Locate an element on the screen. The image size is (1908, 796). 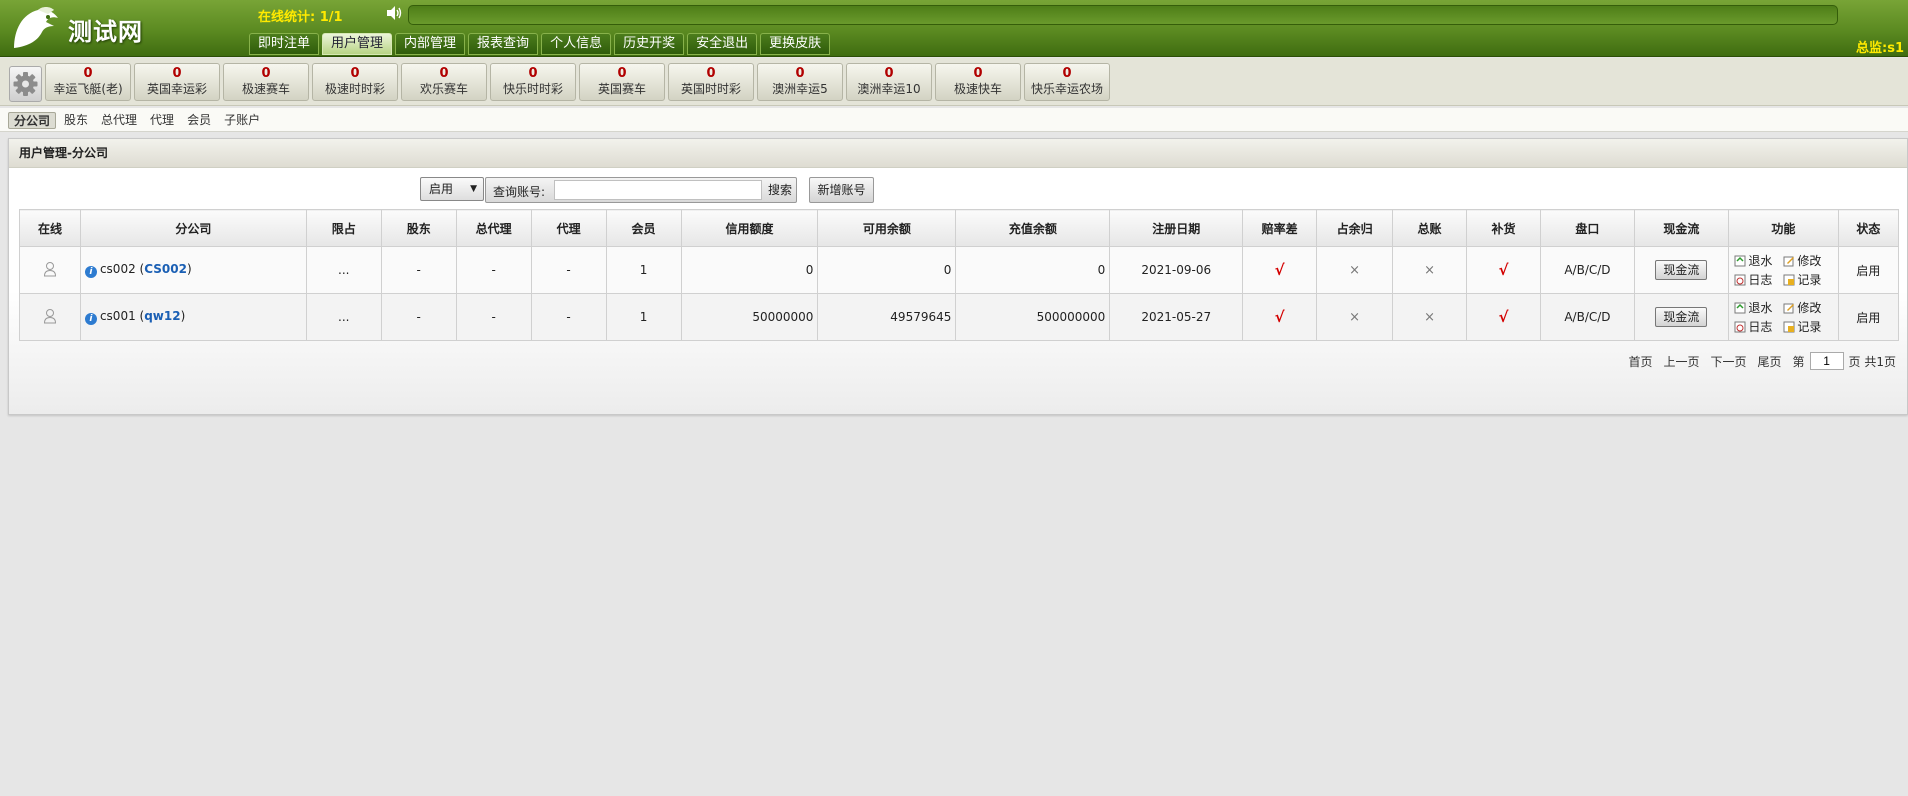
nav-logout: 安全退出 is located at coordinates (722, 44).